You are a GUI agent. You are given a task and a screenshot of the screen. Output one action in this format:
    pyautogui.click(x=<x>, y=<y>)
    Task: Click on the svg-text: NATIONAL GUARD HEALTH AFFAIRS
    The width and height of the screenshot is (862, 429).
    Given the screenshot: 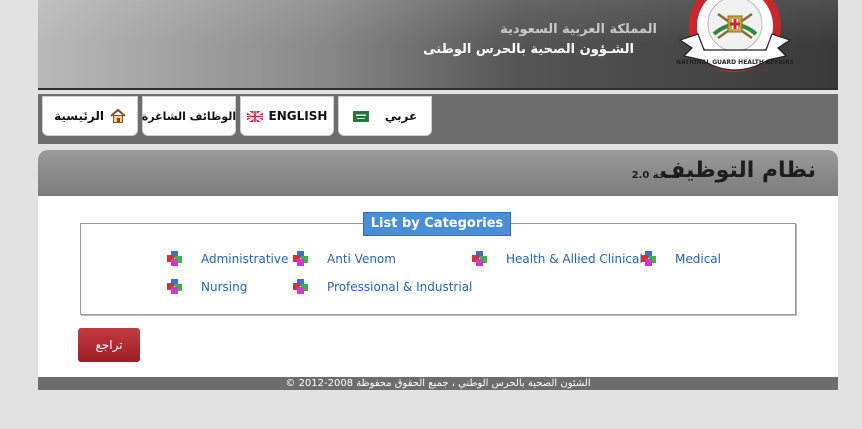 What is the action you would take?
    pyautogui.click(x=735, y=62)
    